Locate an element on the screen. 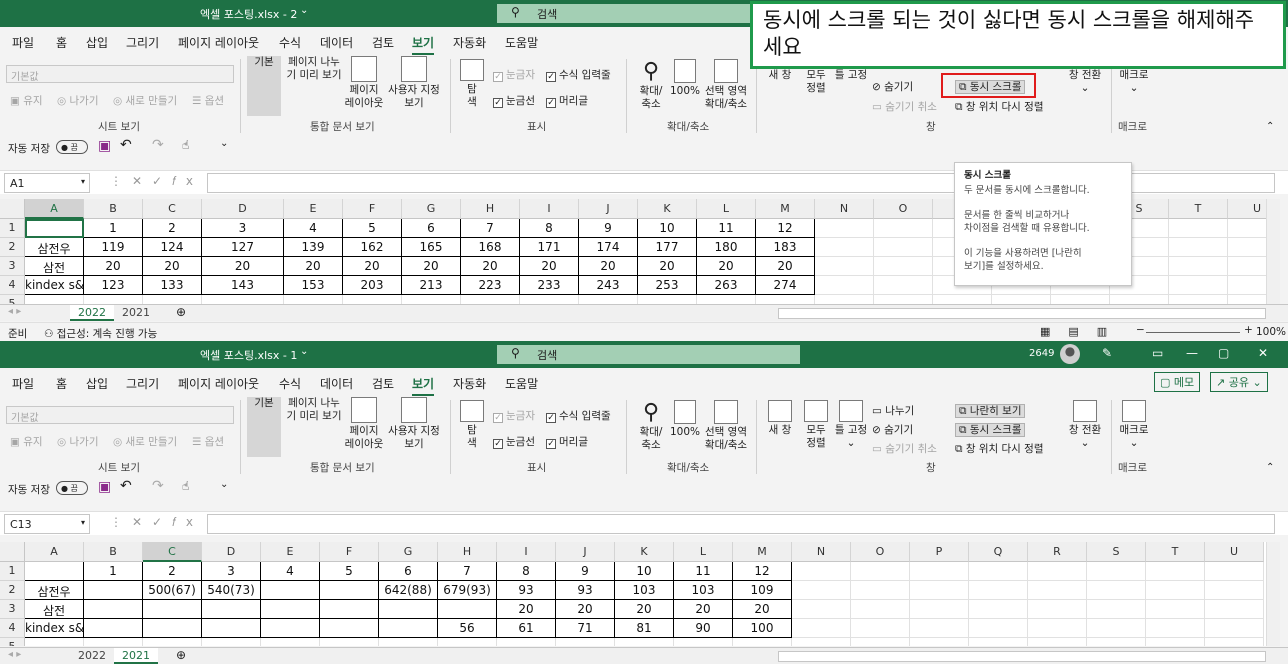 This screenshot has height=664, width=1288. cell-e3: 20 is located at coordinates (313, 266).